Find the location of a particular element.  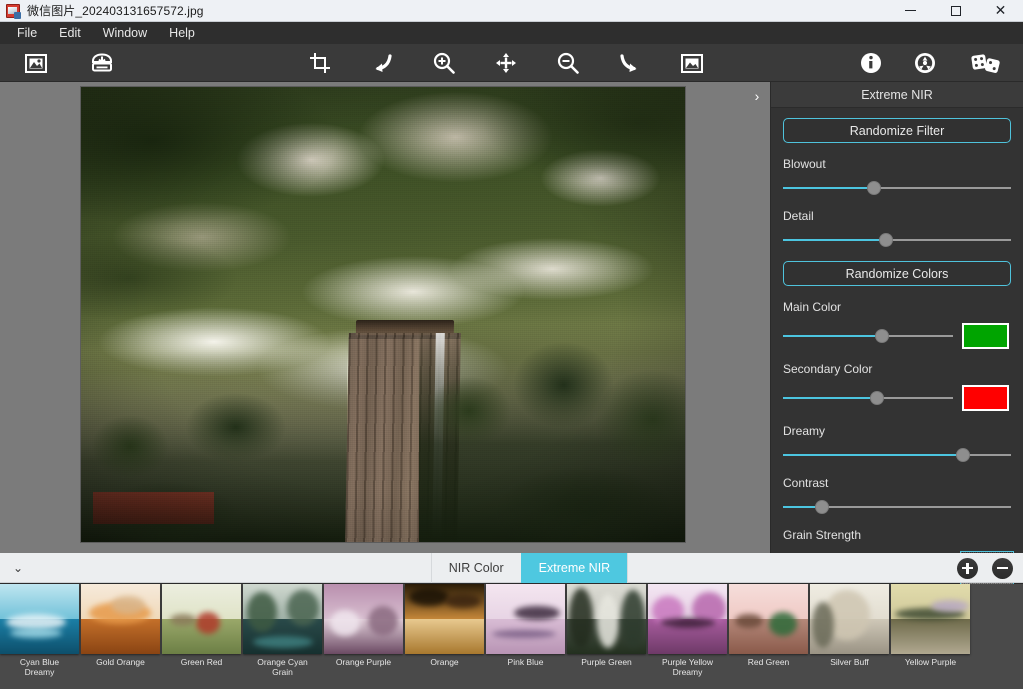

preset-item-selected: Green Red is located at coordinates (201, 625).